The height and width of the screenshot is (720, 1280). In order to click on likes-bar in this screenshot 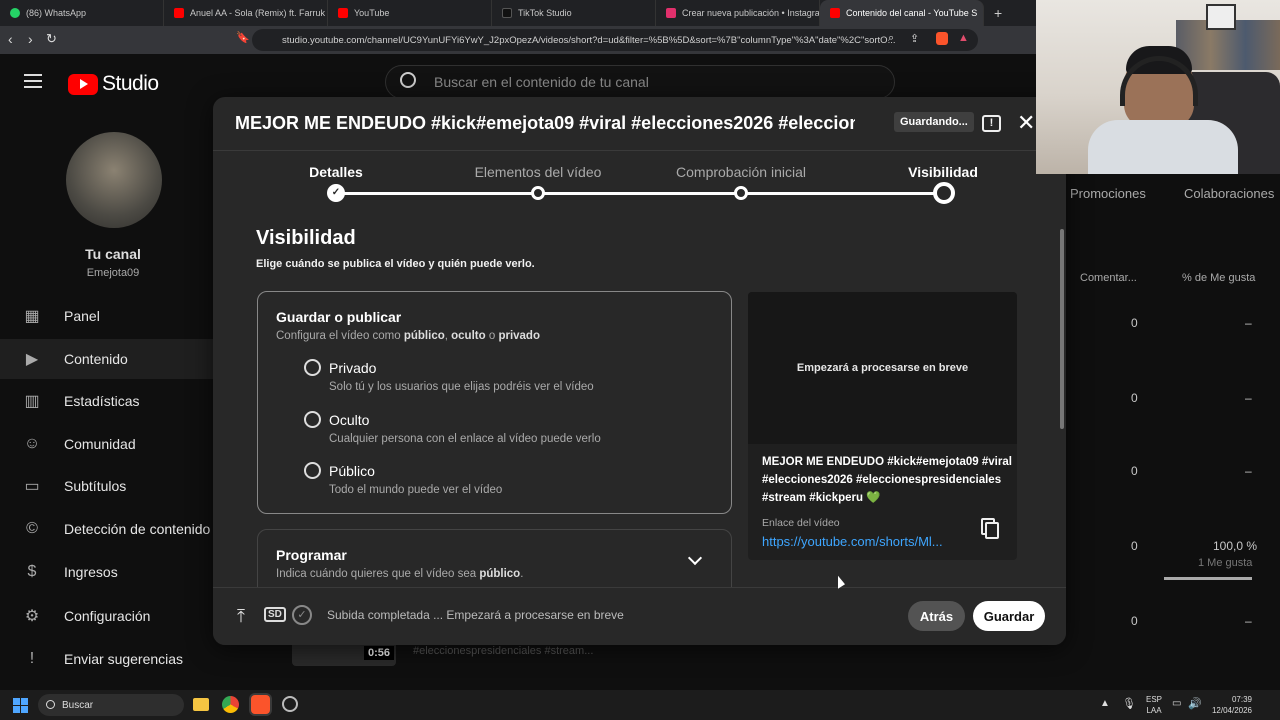, I will do `click(1208, 578)`.